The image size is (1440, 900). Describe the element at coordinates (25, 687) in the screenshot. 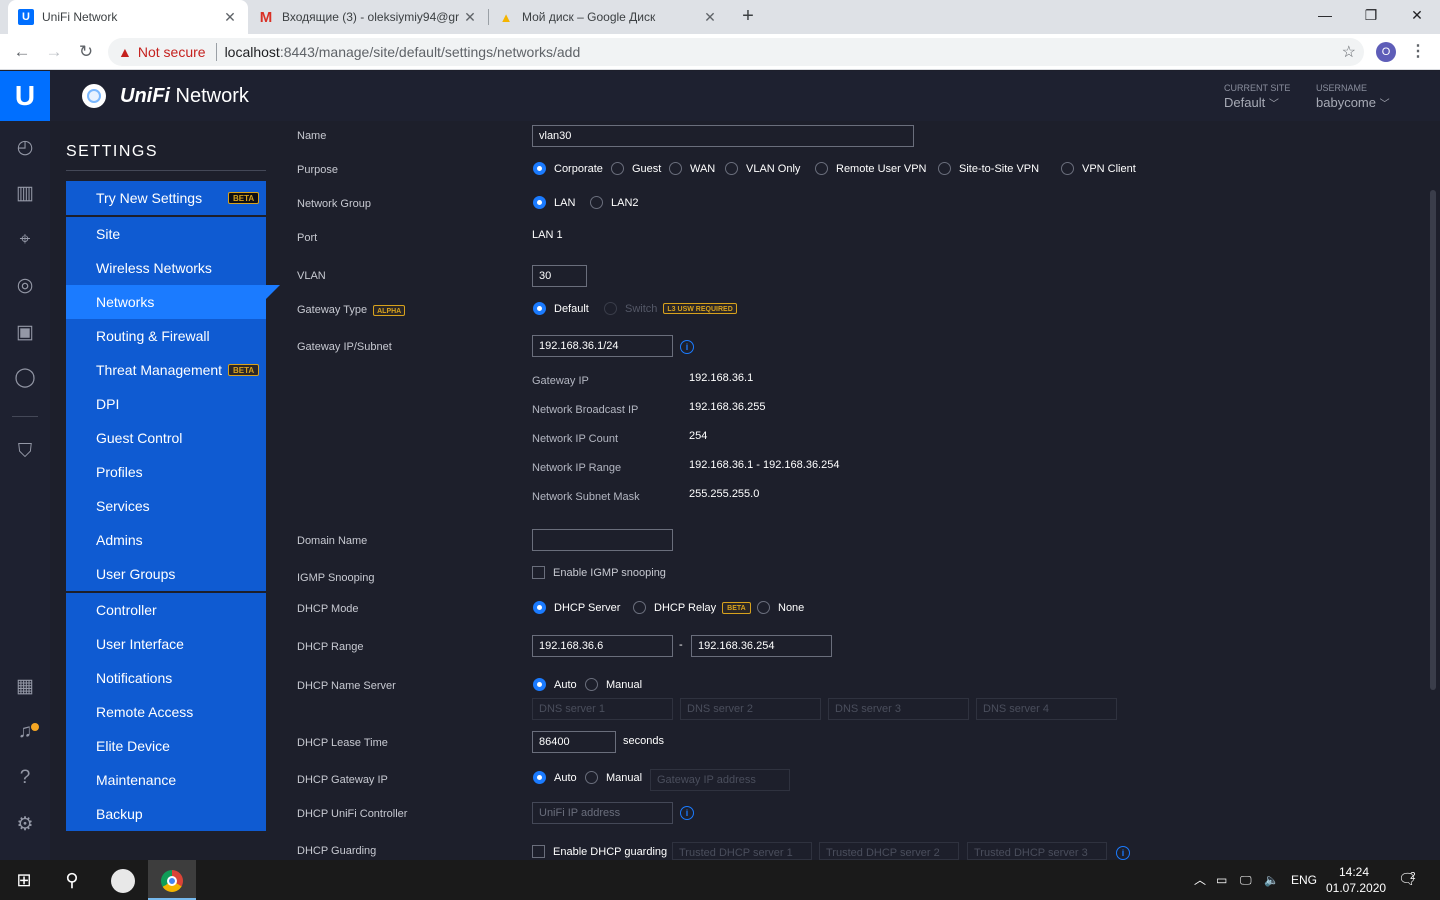

I see `events-icon: ▦` at that location.